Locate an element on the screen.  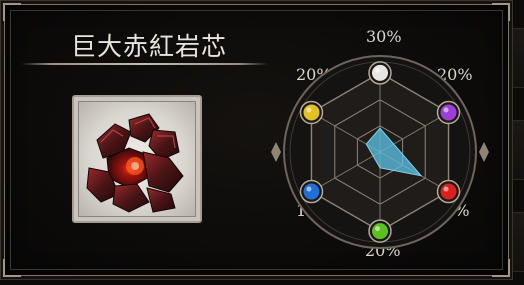
thunder-element-icon is located at coordinates (311, 112).